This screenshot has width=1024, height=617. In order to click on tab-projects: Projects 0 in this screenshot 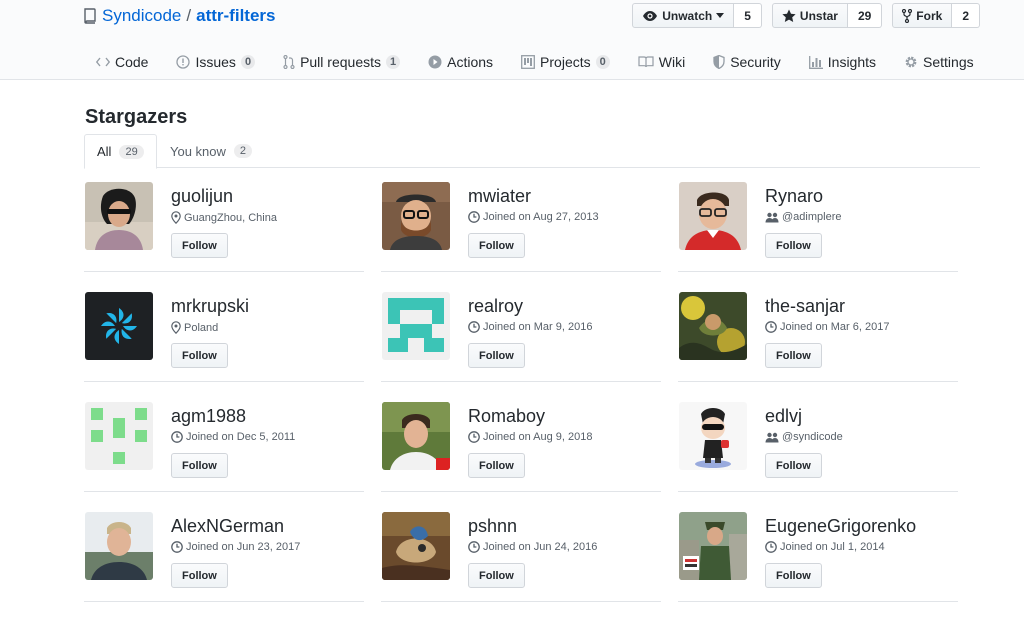, I will do `click(565, 62)`.